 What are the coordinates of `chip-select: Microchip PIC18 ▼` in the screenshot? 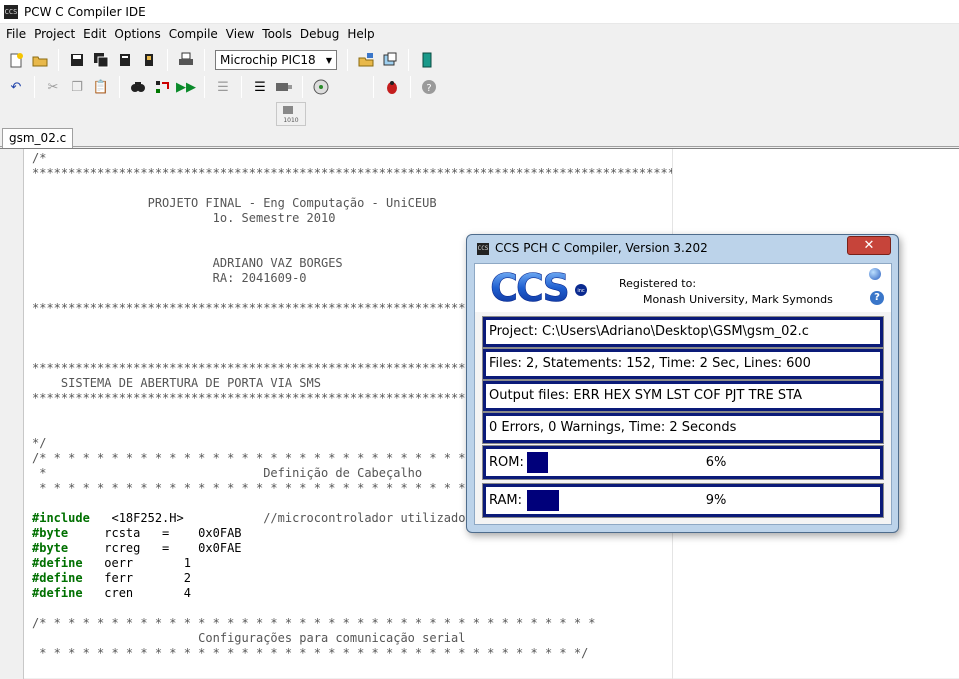 It's located at (276, 60).